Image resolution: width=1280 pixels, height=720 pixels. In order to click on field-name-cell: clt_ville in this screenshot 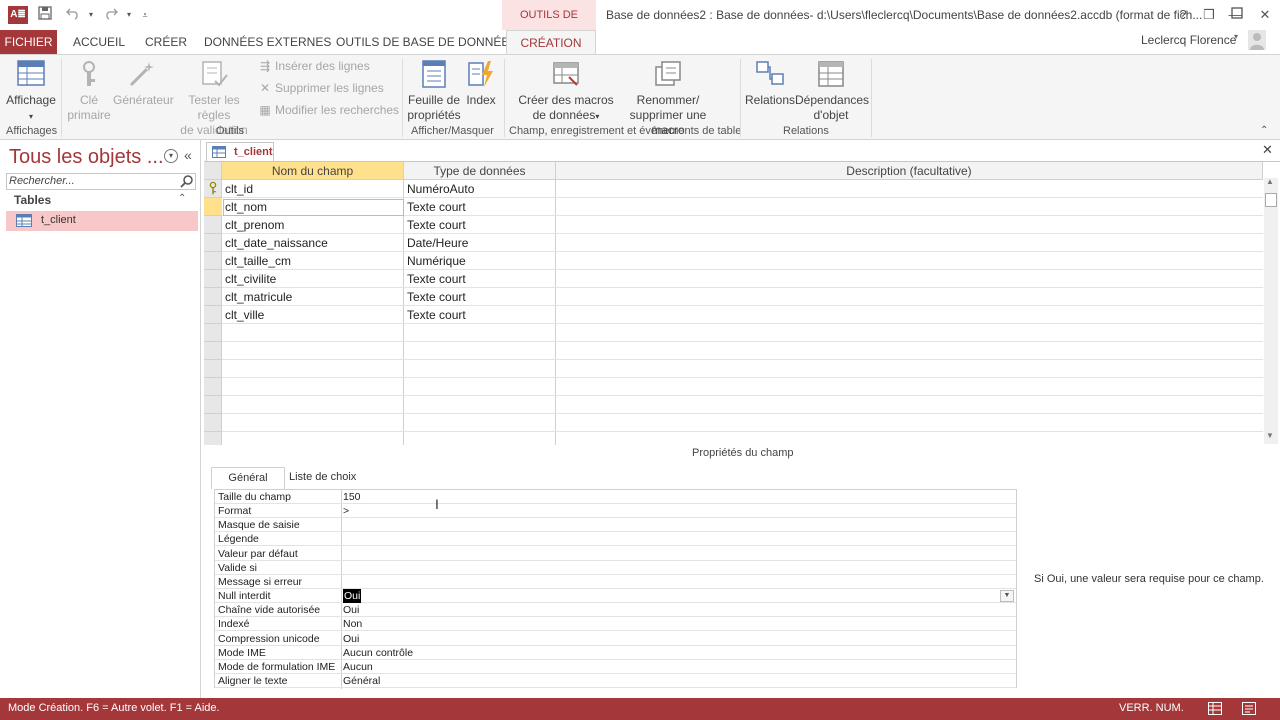, I will do `click(312, 315)`.